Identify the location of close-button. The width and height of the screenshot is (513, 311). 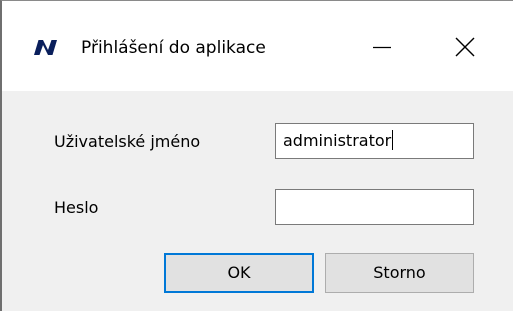
(464, 46).